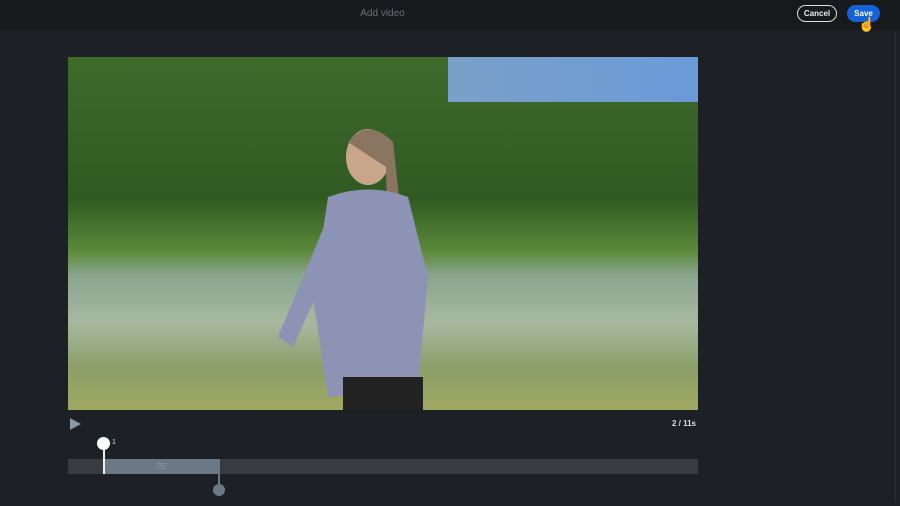 The height and width of the screenshot is (506, 900). Describe the element at coordinates (867, 24) in the screenshot. I see `hand-cursor-icon: ☝` at that location.